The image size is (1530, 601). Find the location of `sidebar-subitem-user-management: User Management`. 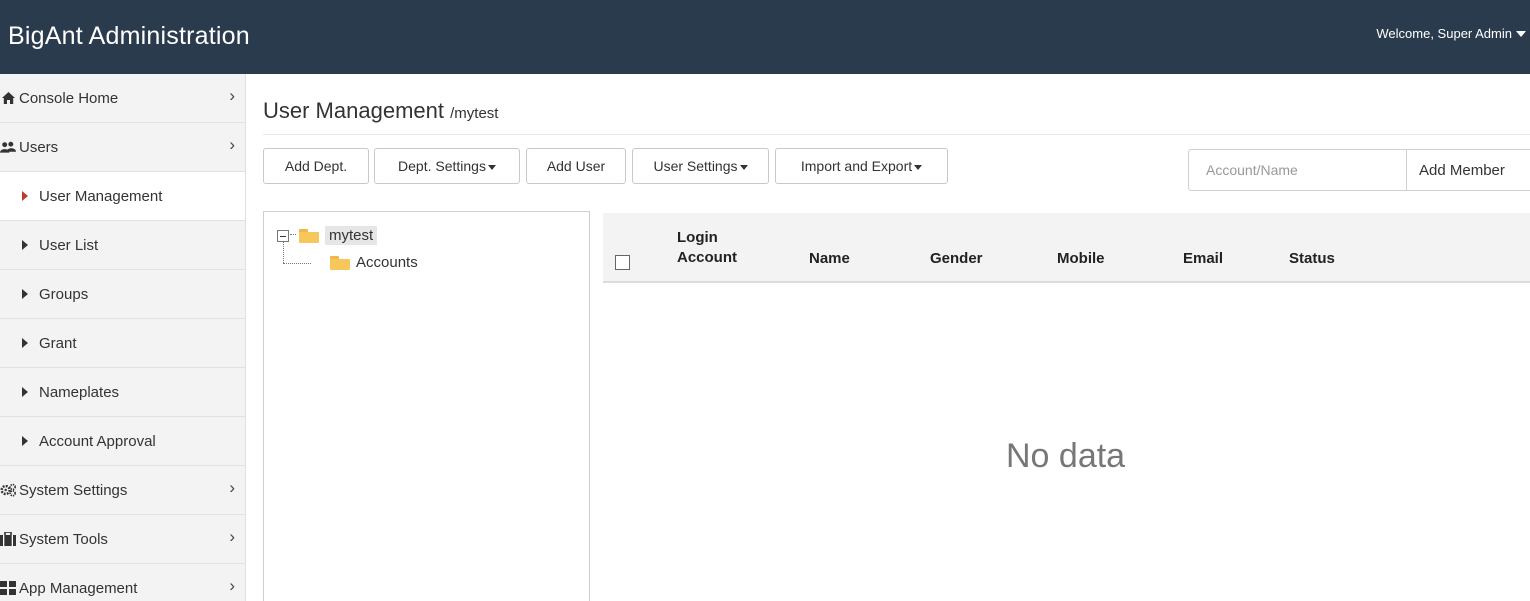

sidebar-subitem-user-management: User Management is located at coordinates (122, 196).